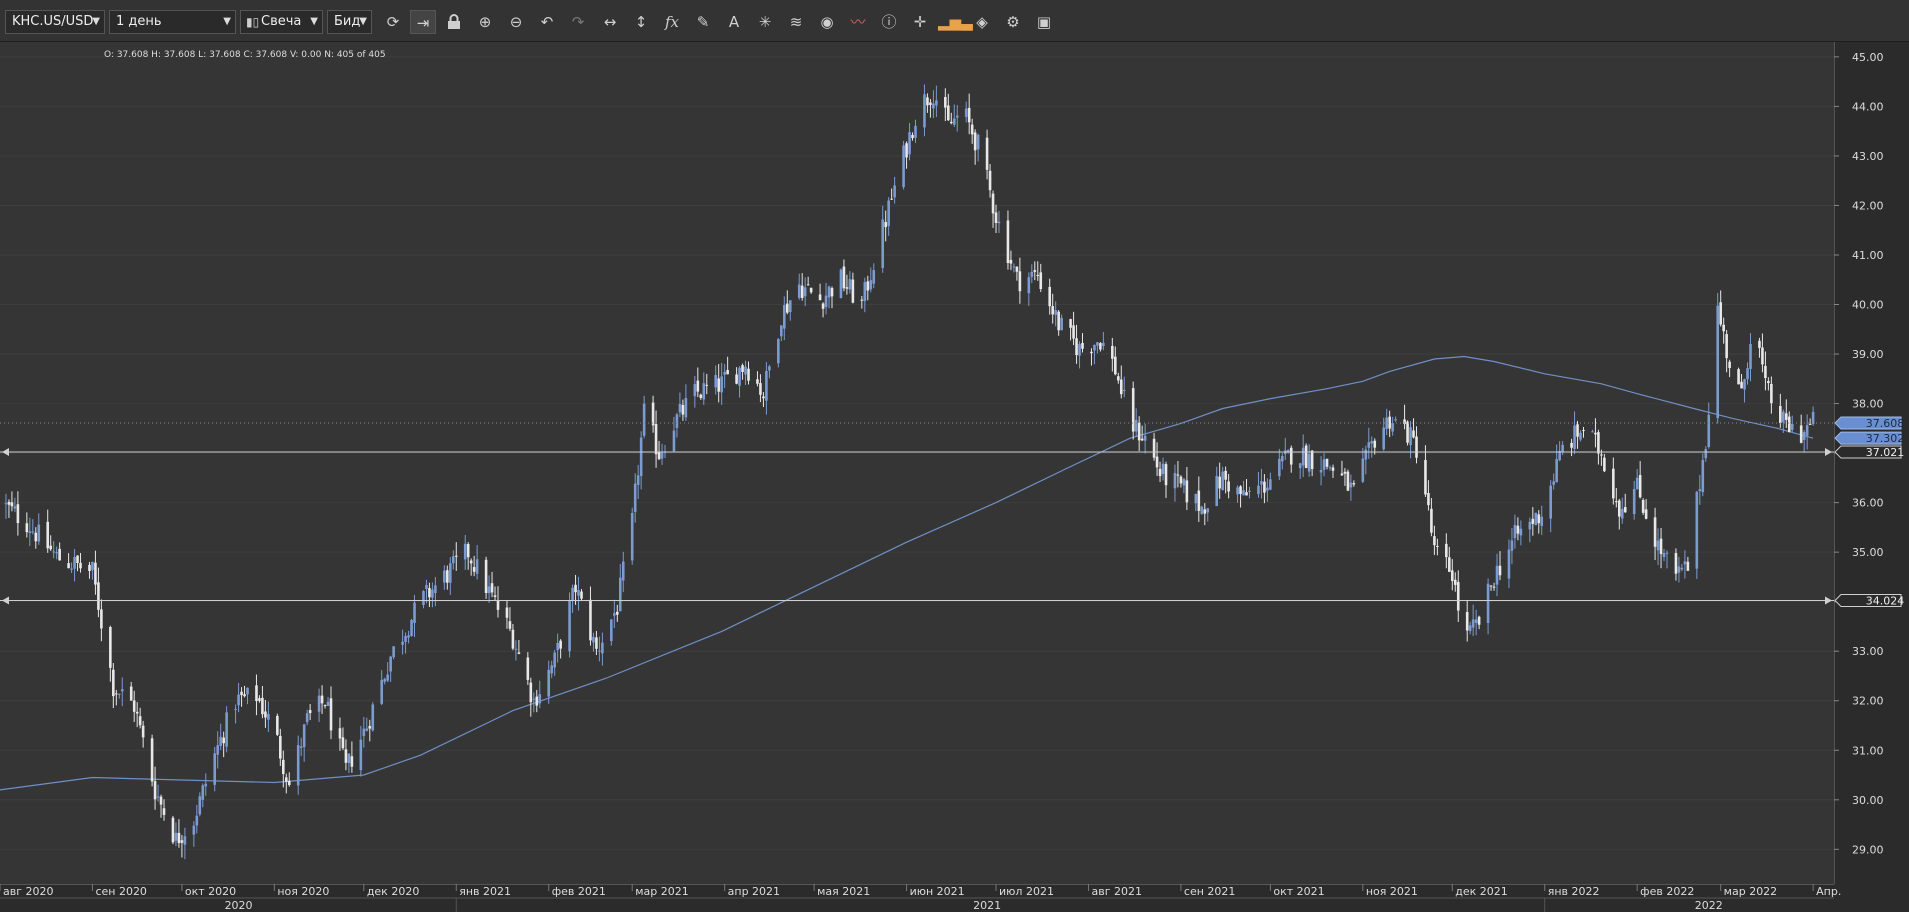  What do you see at coordinates (982, 22) in the screenshot?
I see `paint-icon: ◈` at bounding box center [982, 22].